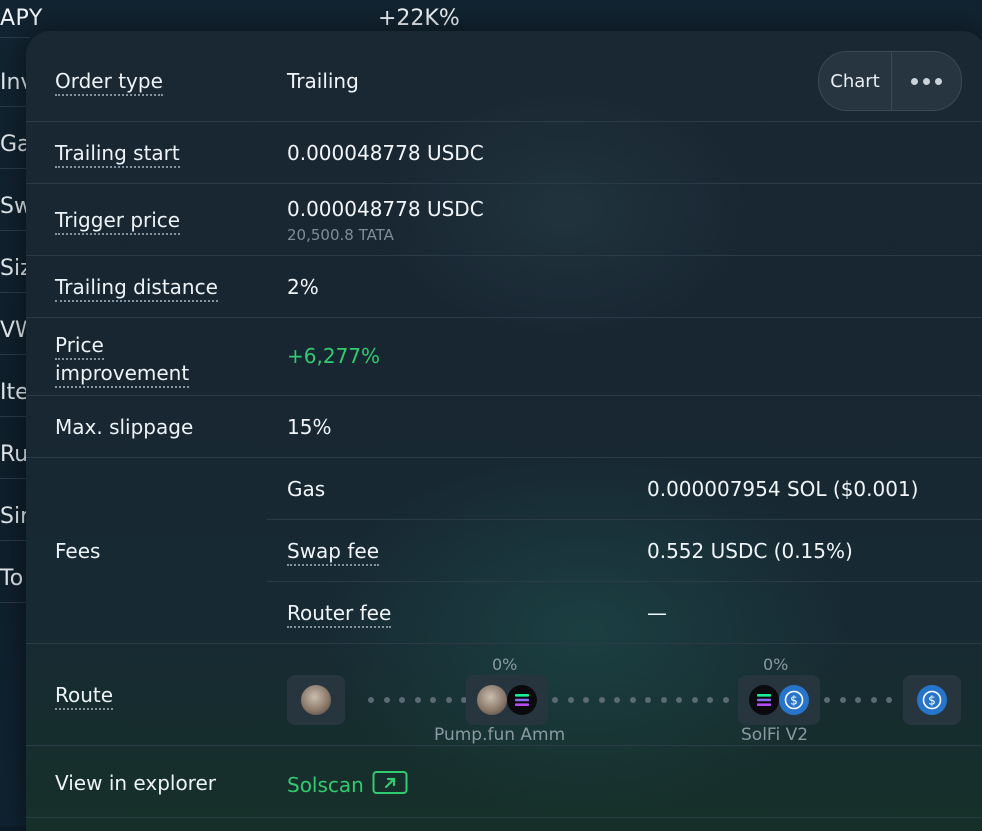  I want to click on fees-label: Fees, so click(78, 551).